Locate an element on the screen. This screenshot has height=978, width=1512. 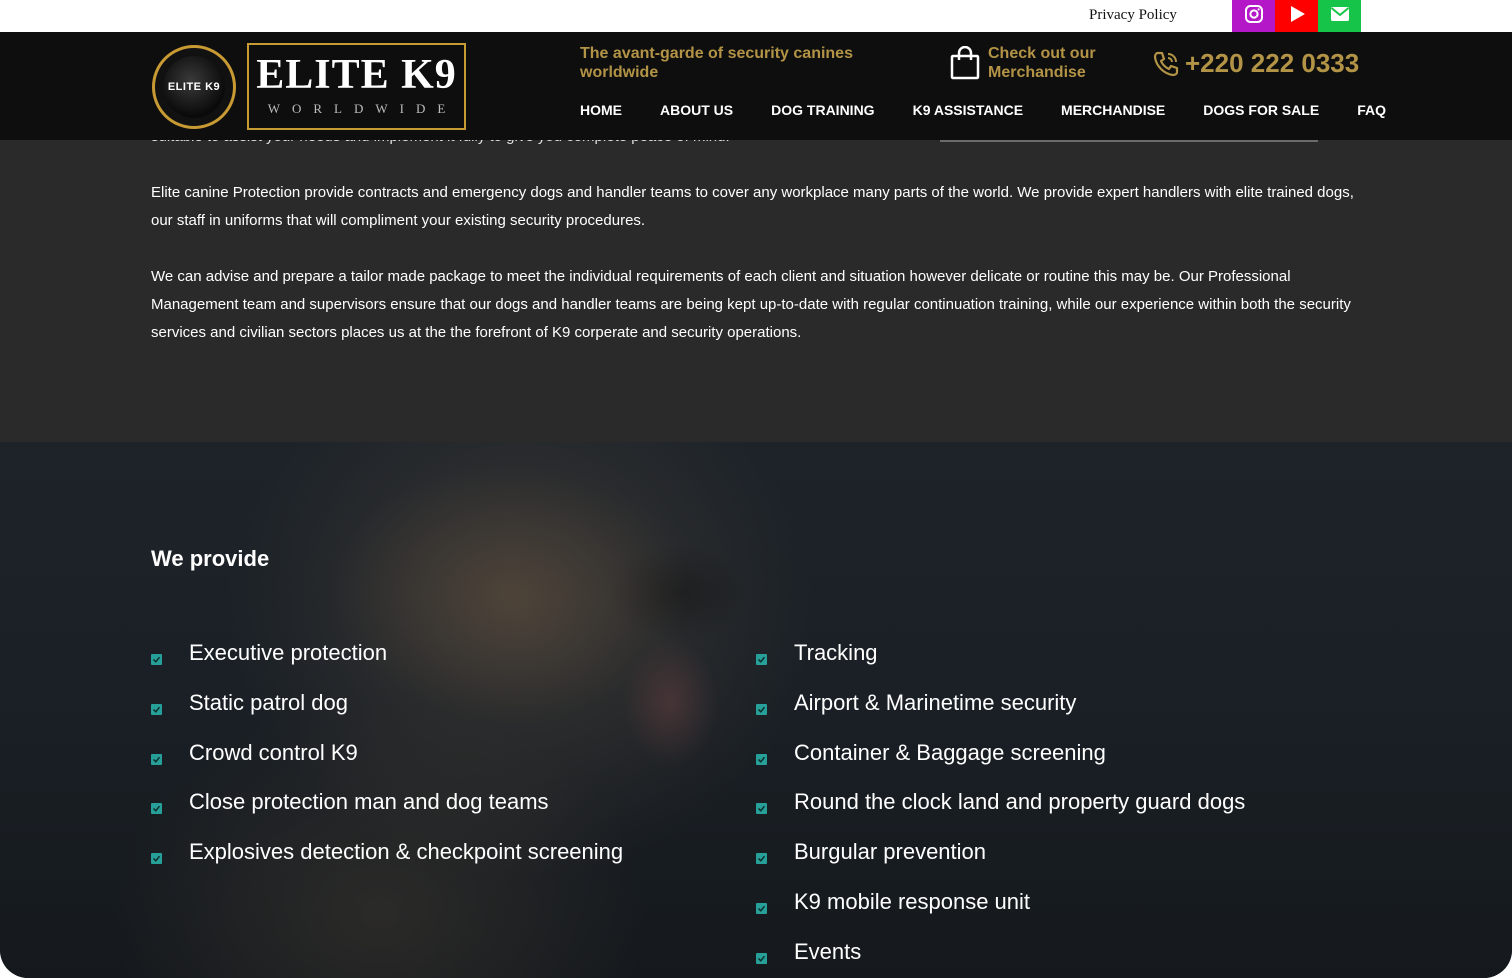
nav-about-us: ABOUT US is located at coordinates (696, 110).